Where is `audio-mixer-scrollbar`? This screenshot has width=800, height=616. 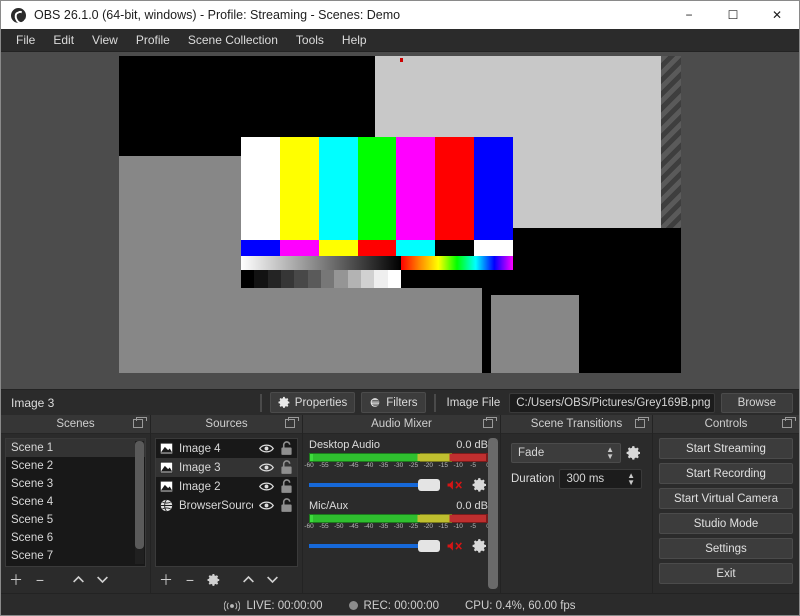
audio-mixer-scrollbar is located at coordinates (493, 513).